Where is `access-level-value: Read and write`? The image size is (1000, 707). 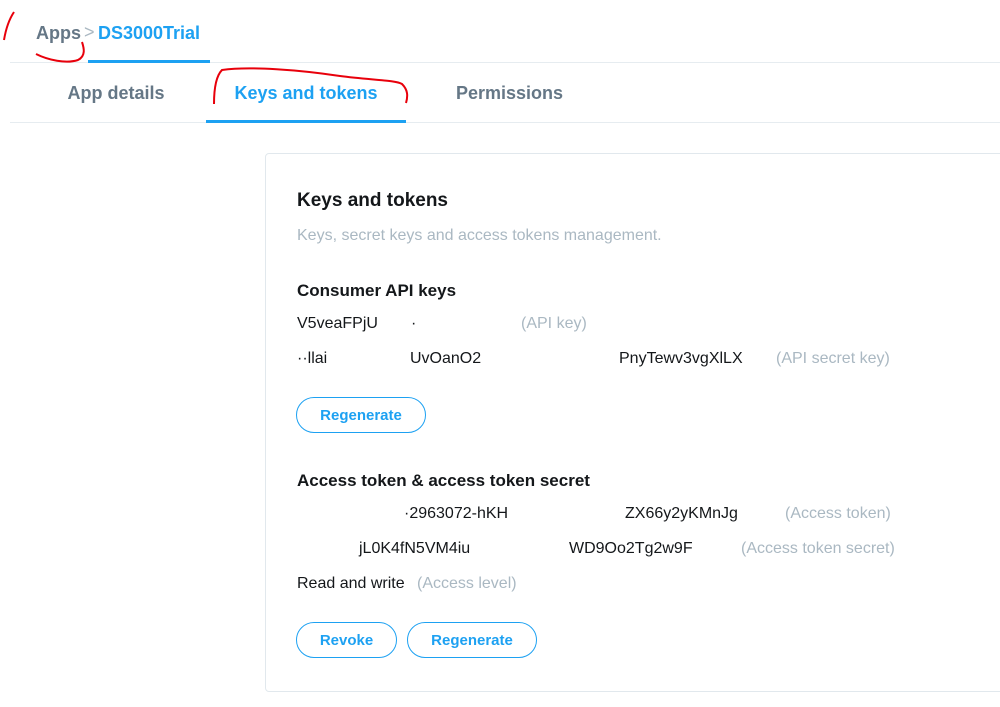
access-level-value: Read and write is located at coordinates (351, 583).